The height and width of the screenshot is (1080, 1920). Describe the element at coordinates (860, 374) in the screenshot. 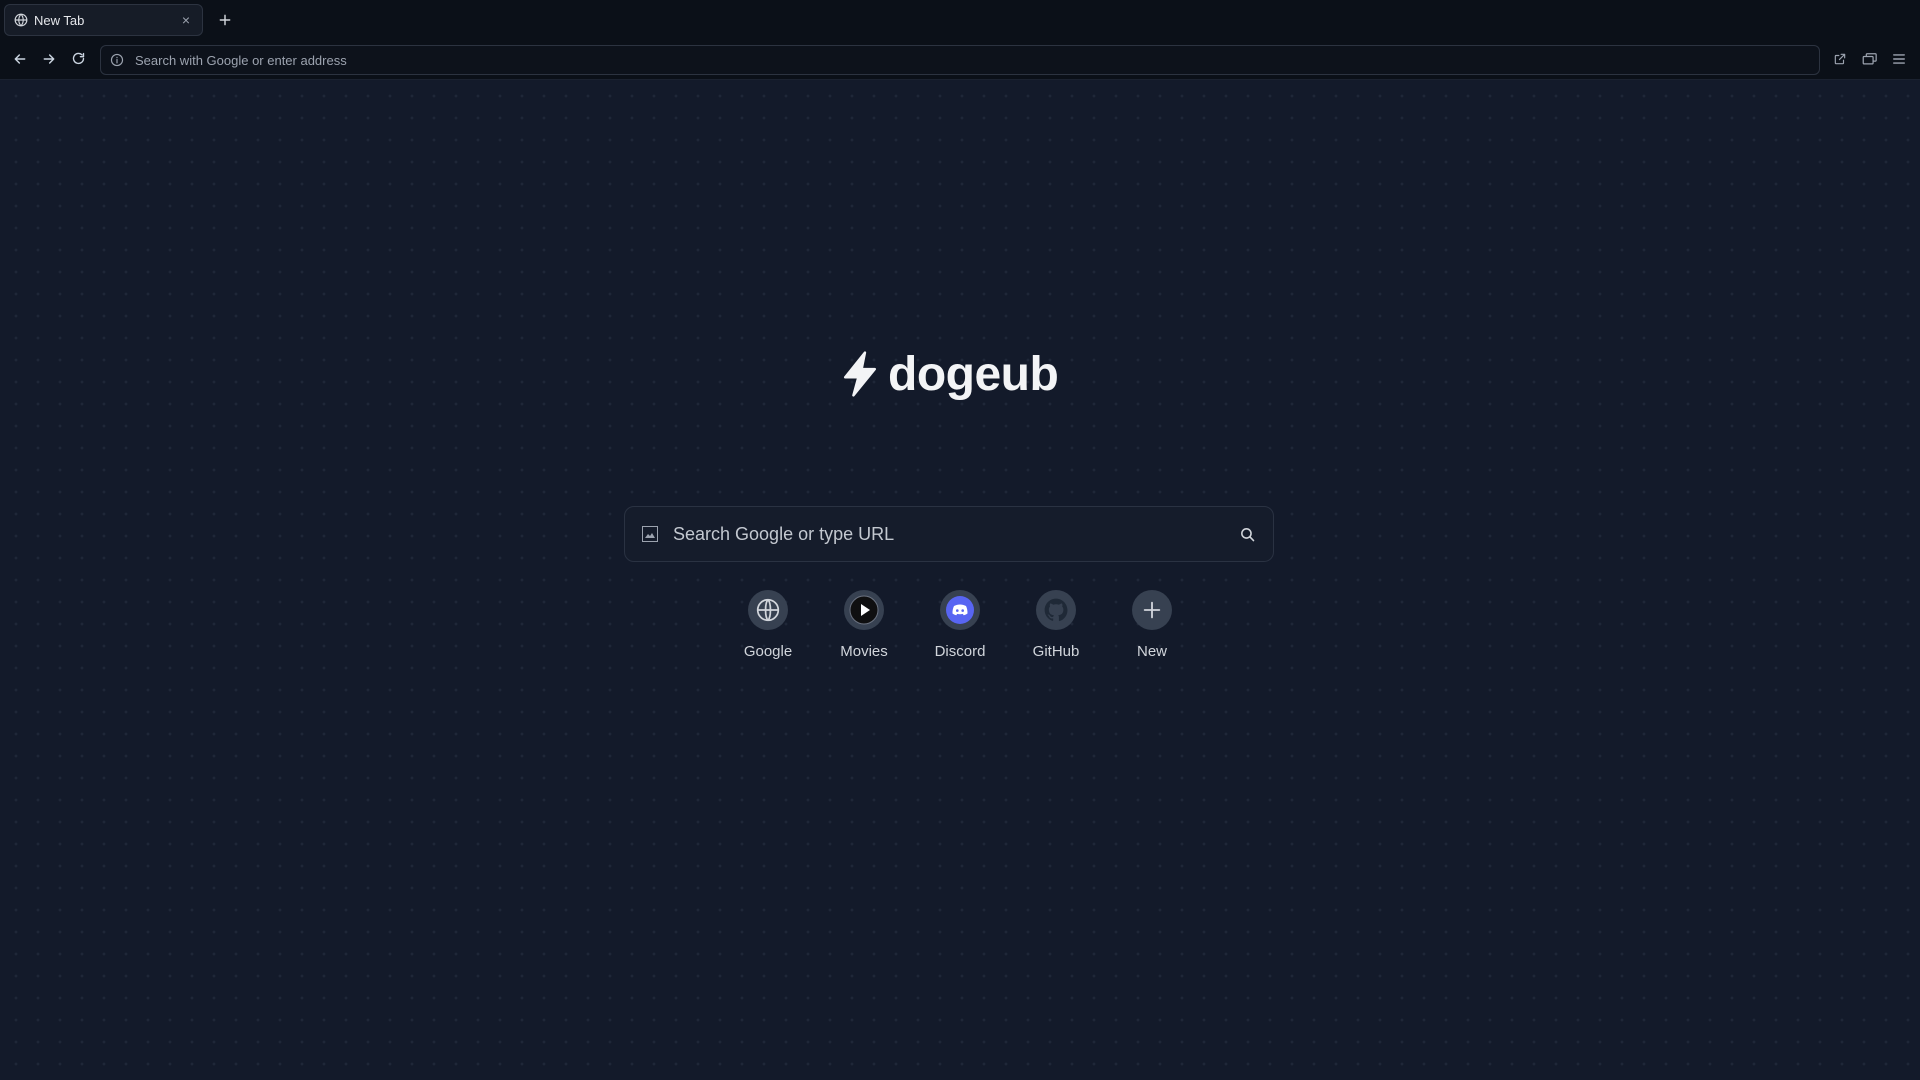

I see `lightning-bolt-icon` at that location.